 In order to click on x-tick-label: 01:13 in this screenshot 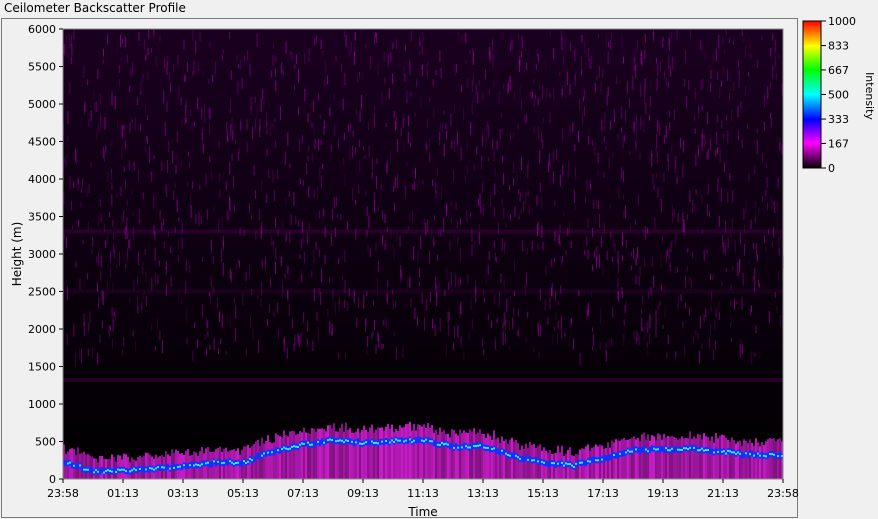, I will do `click(123, 493)`.